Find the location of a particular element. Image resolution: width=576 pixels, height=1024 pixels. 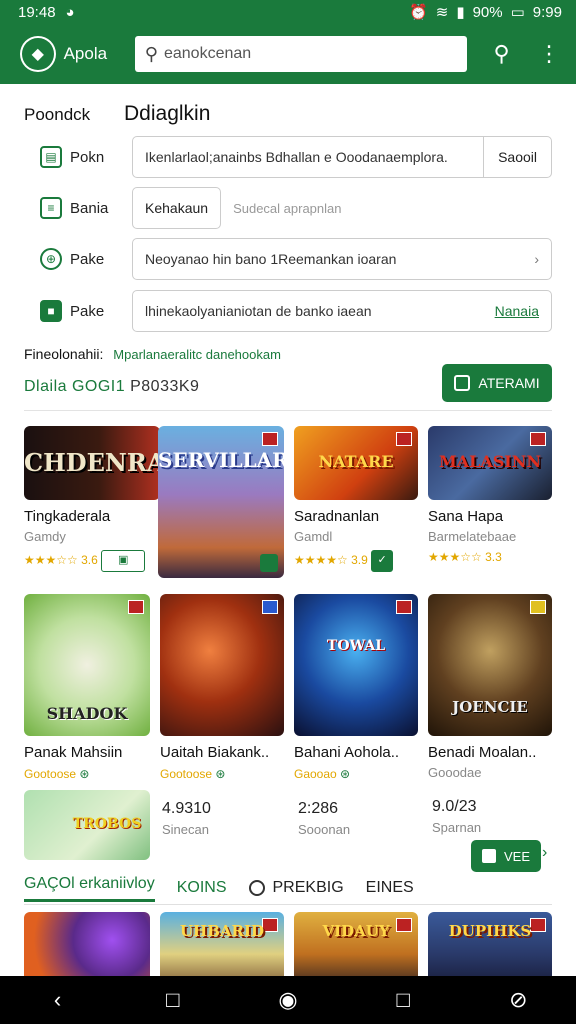

game-art-title: UHBARID is located at coordinates (222, 931).